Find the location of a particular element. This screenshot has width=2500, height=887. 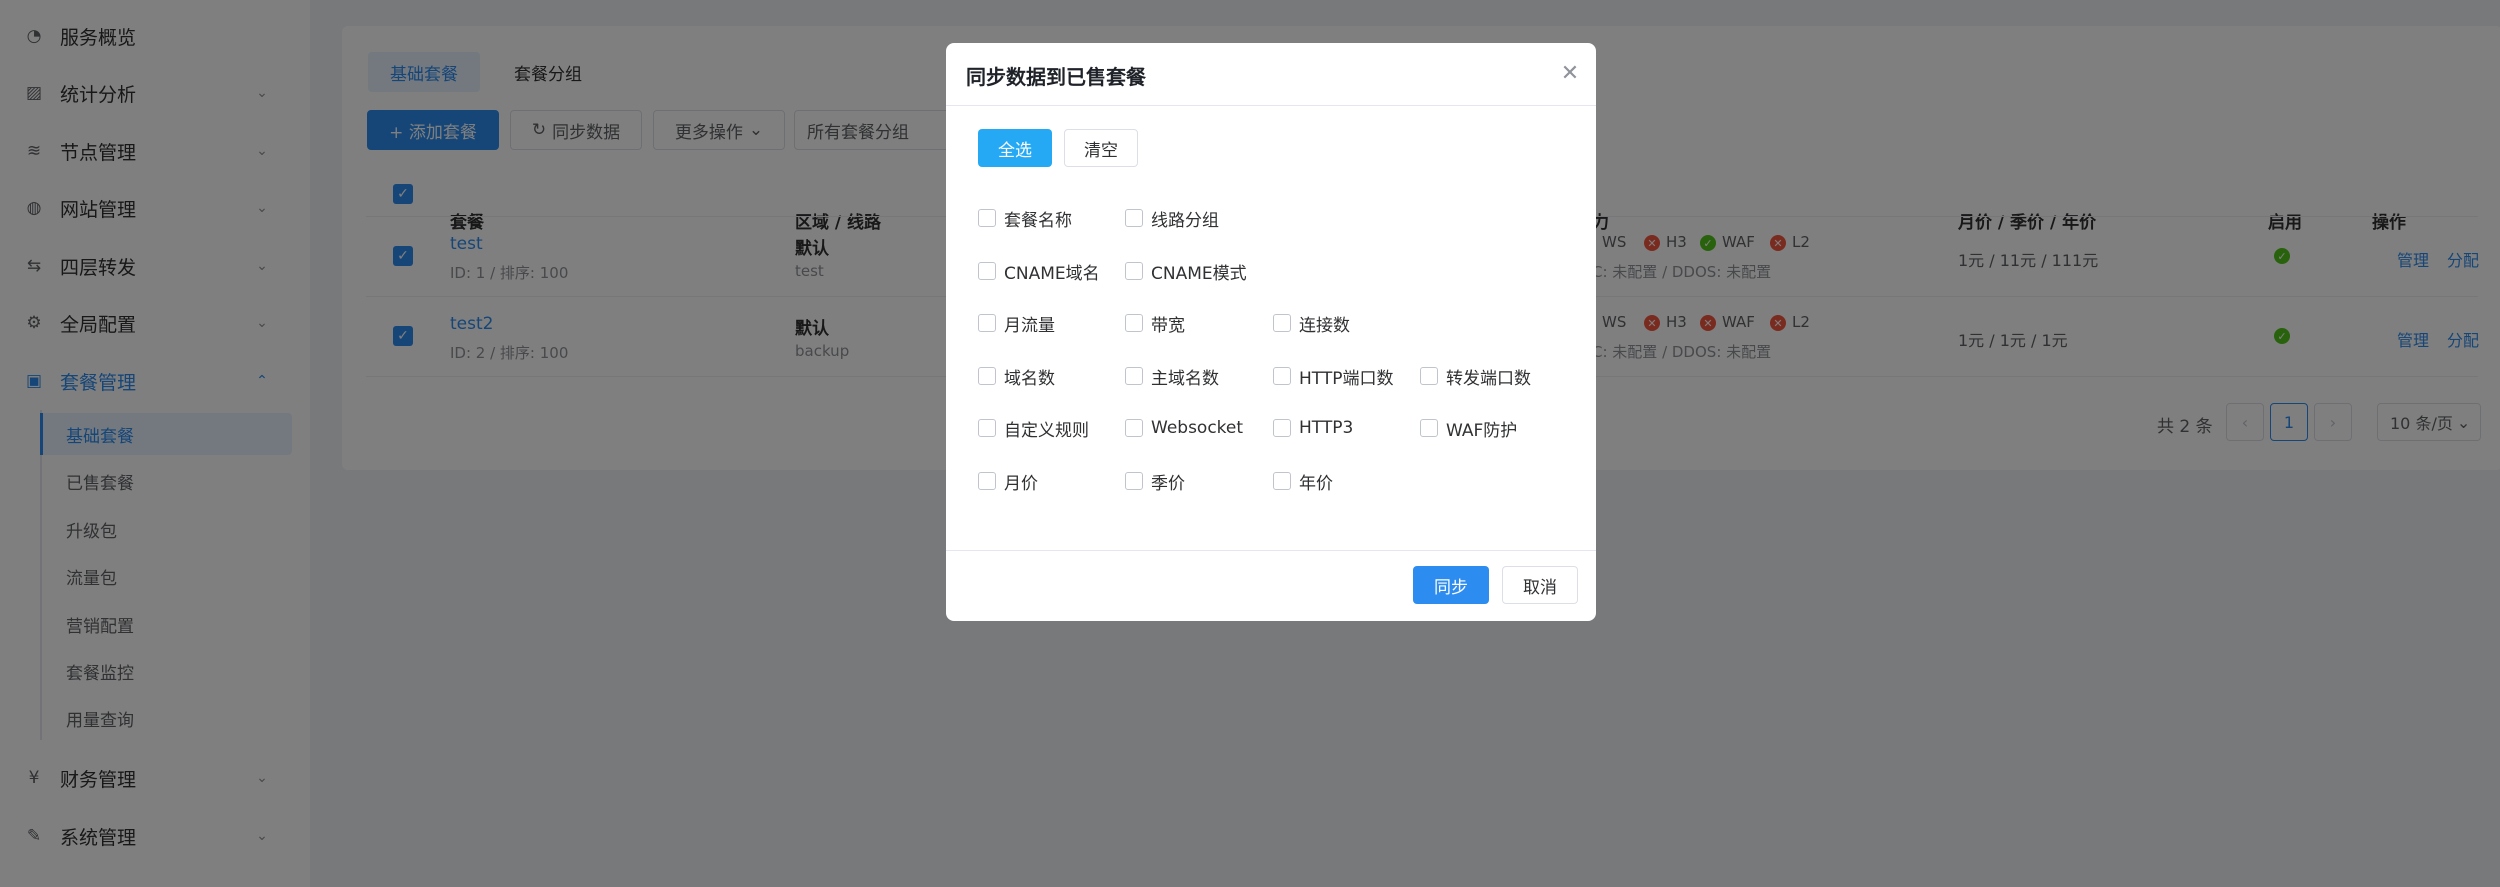

option-cname-domain: CNAME域名 is located at coordinates (1039, 271).